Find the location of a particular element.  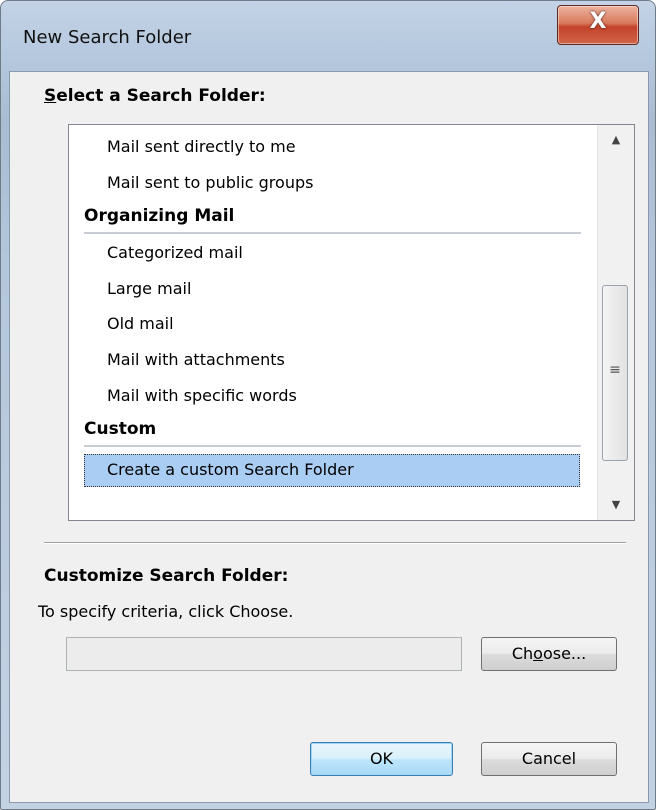

list-item: Mail with specific words is located at coordinates (202, 395).